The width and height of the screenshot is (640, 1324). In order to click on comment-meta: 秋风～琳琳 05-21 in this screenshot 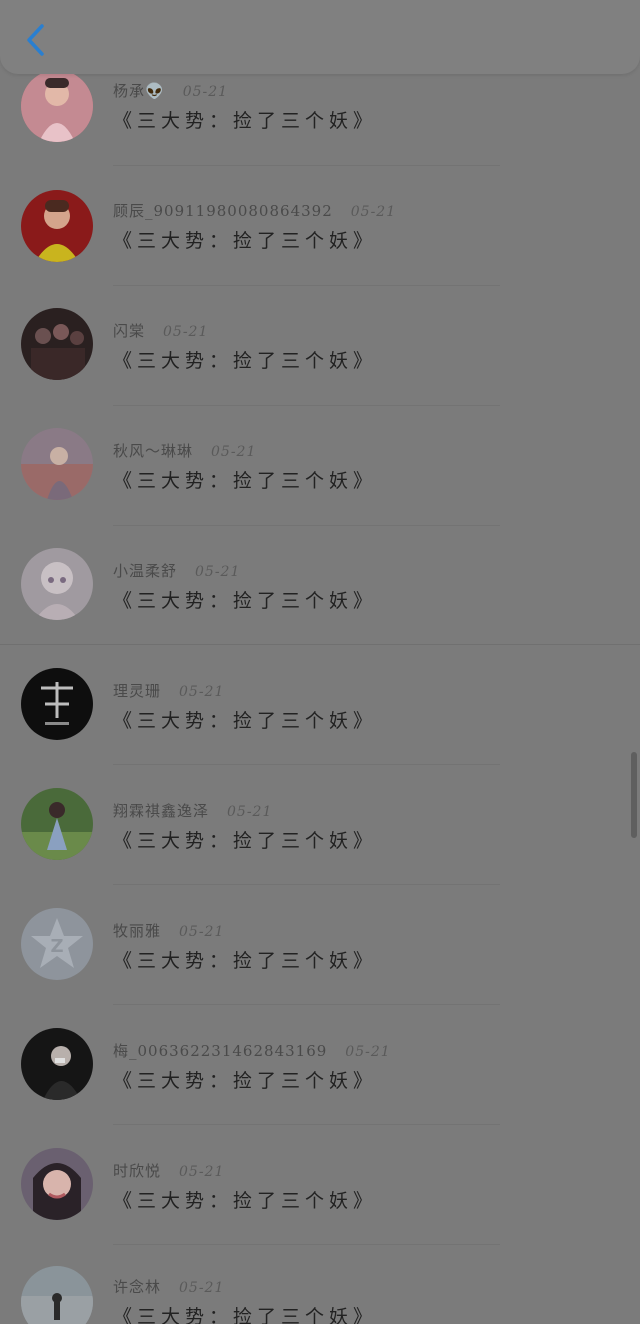, I will do `click(184, 450)`.